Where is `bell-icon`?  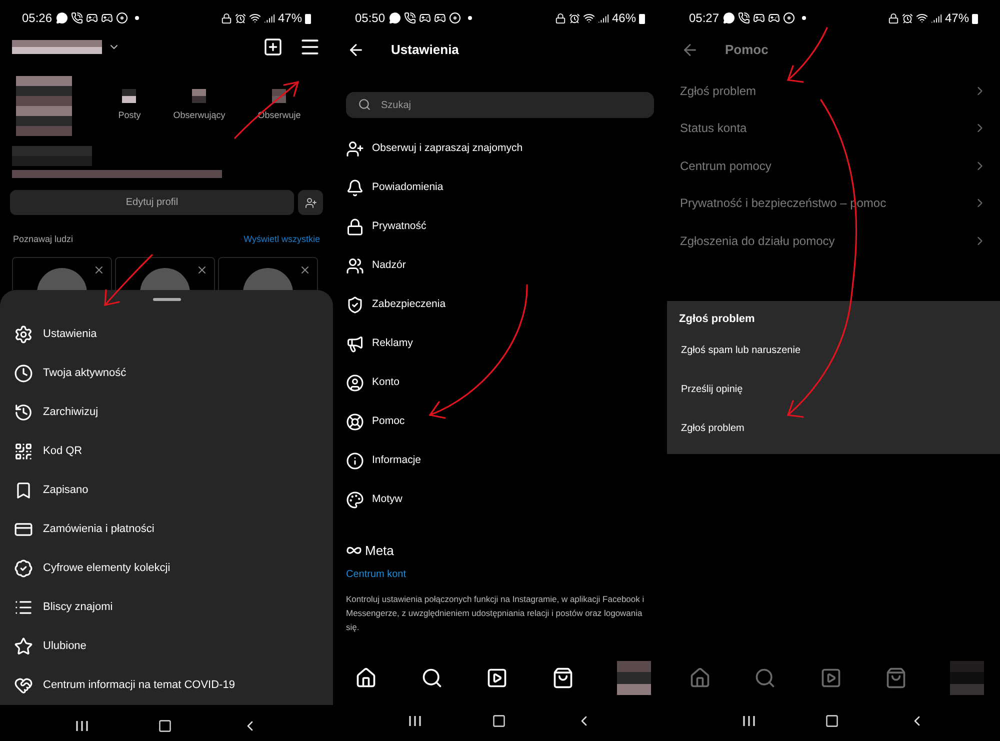
bell-icon is located at coordinates (355, 187).